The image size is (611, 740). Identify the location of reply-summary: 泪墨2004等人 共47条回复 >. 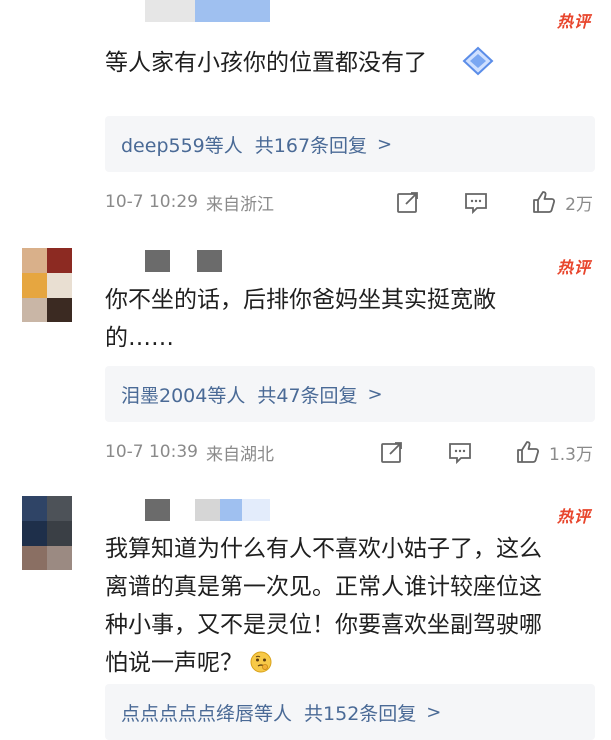
(350, 394).